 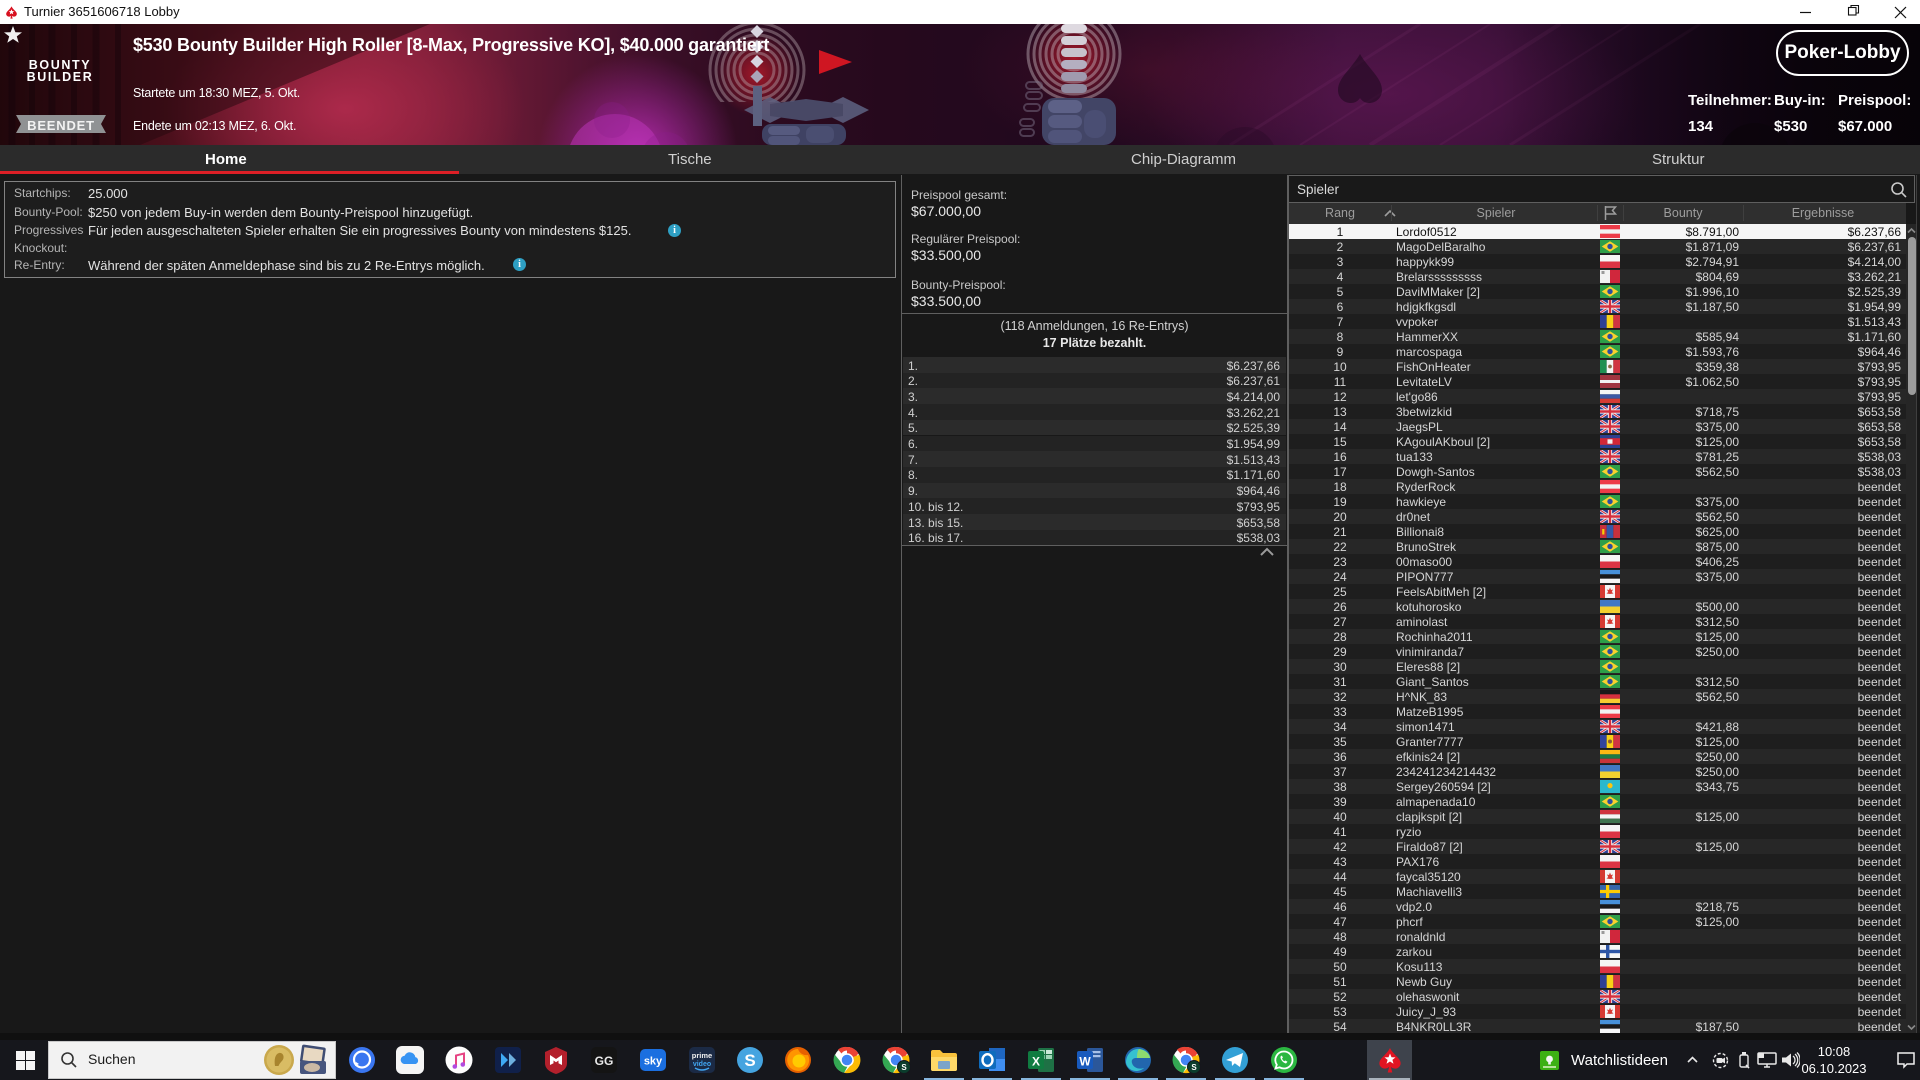 I want to click on svg-text: X, so click(x=1036, y=1062).